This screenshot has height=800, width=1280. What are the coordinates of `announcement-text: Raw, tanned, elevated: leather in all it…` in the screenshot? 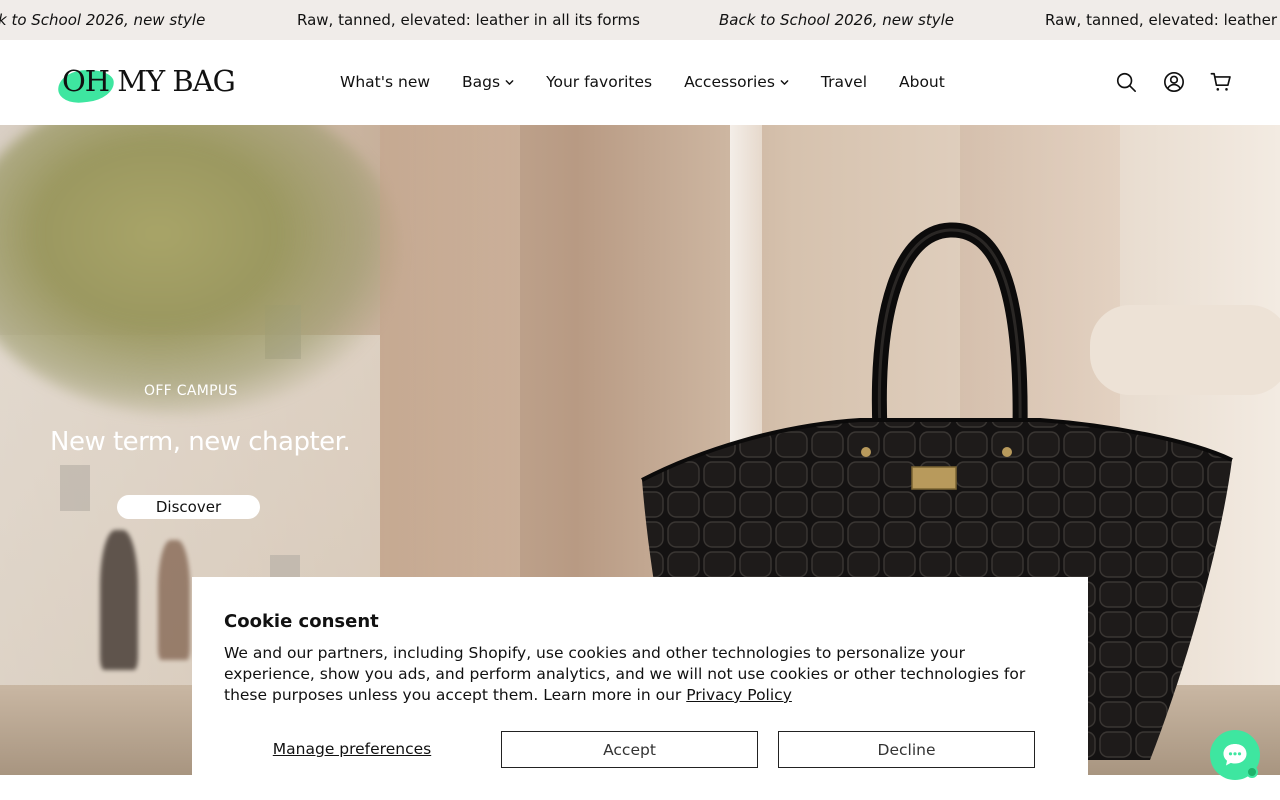 It's located at (468, 20).